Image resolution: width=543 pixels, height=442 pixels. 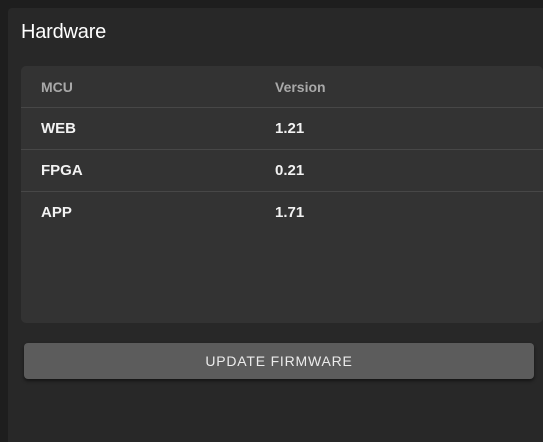 What do you see at coordinates (279, 361) in the screenshot?
I see `update-firmware-button: UPDATE FIRMWARE` at bounding box center [279, 361].